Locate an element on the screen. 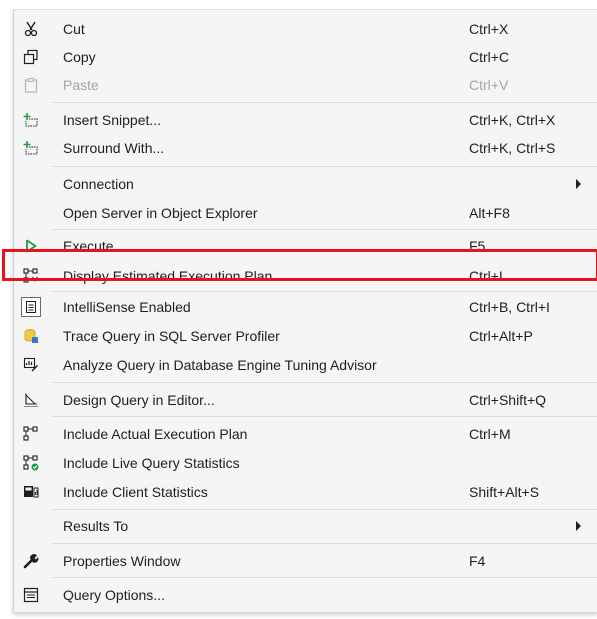 The width and height of the screenshot is (597, 619). menu-item-label: Paste is located at coordinates (81, 85).